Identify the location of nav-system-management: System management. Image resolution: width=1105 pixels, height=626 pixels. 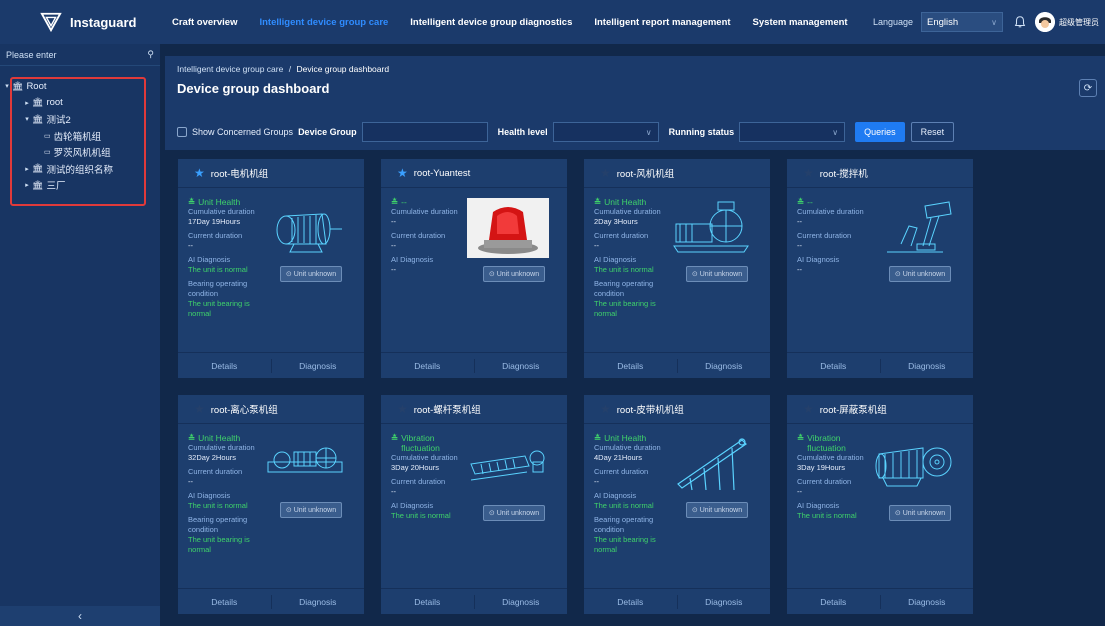
(800, 22).